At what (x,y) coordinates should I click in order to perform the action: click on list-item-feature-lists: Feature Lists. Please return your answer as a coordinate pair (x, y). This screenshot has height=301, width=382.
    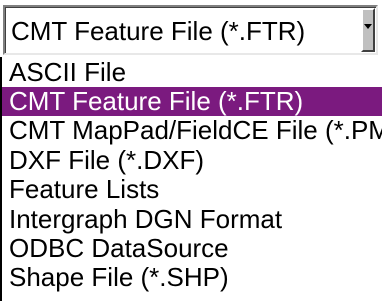
    Looking at the image, I should click on (192, 189).